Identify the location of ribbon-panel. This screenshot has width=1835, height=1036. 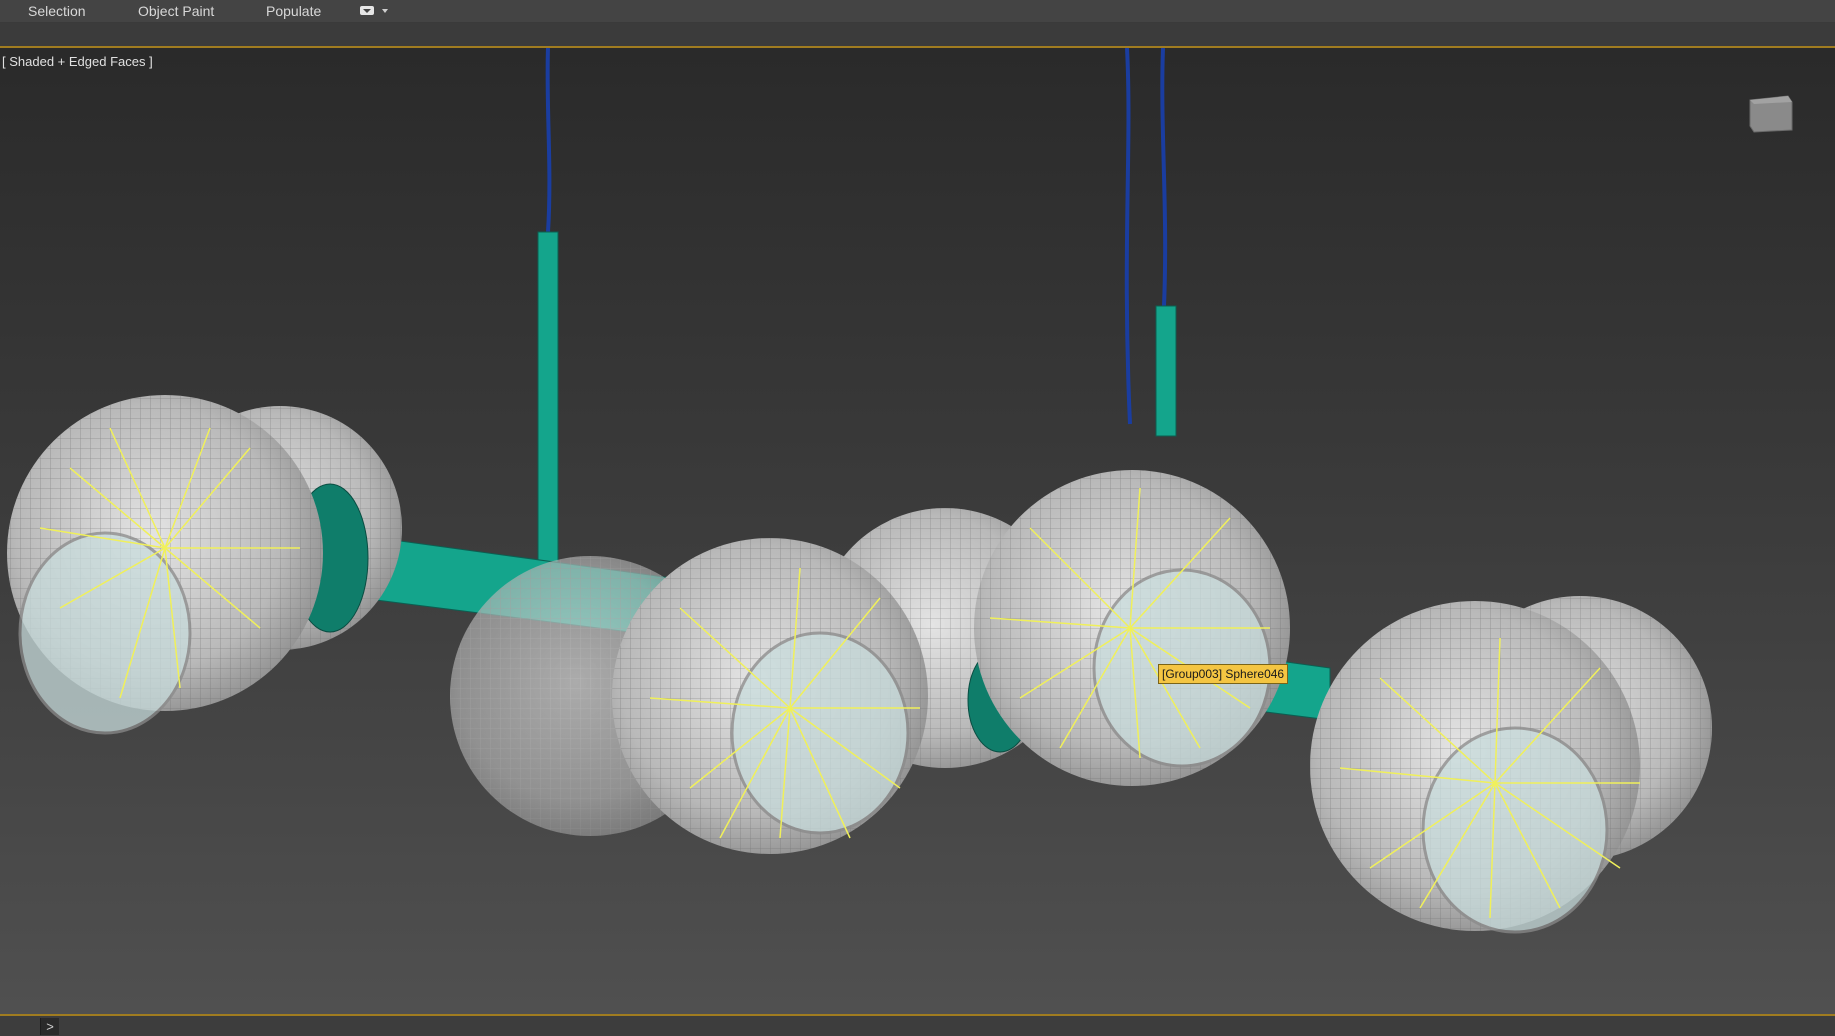
(917, 34).